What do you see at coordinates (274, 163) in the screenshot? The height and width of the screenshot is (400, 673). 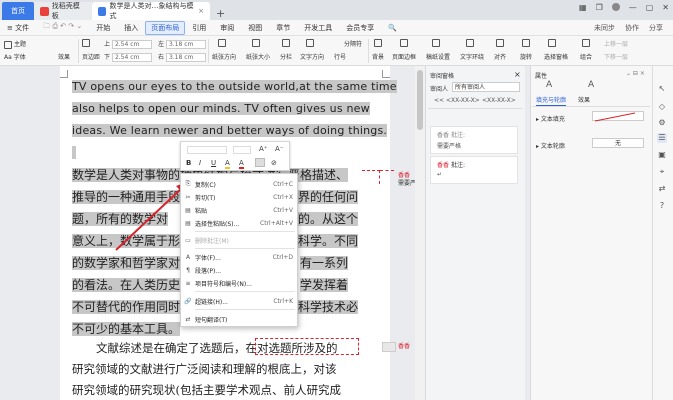 I see `clear-format-icon: ⊘` at bounding box center [274, 163].